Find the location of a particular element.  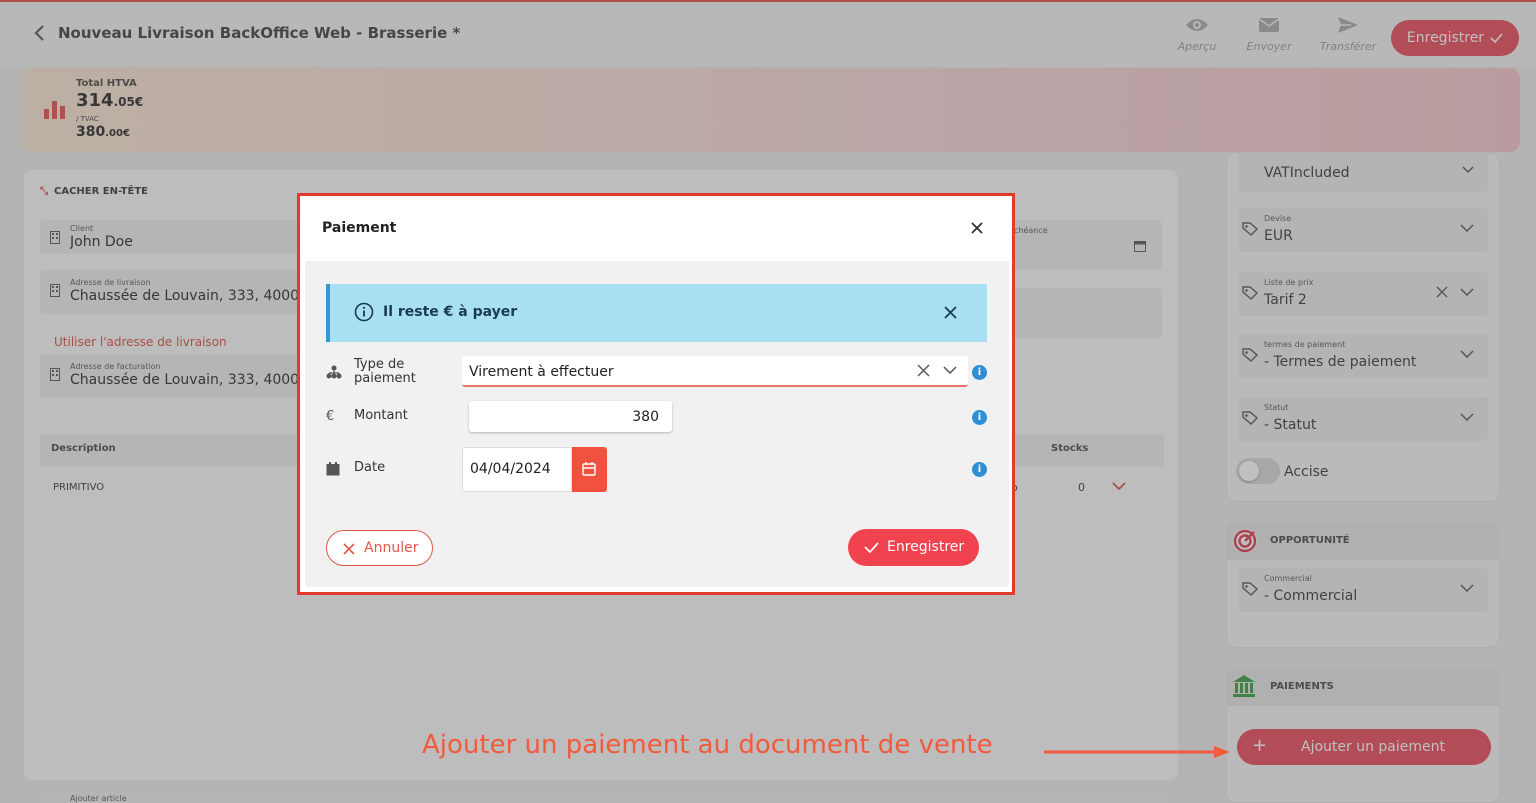

alert-close-icon is located at coordinates (950, 312).